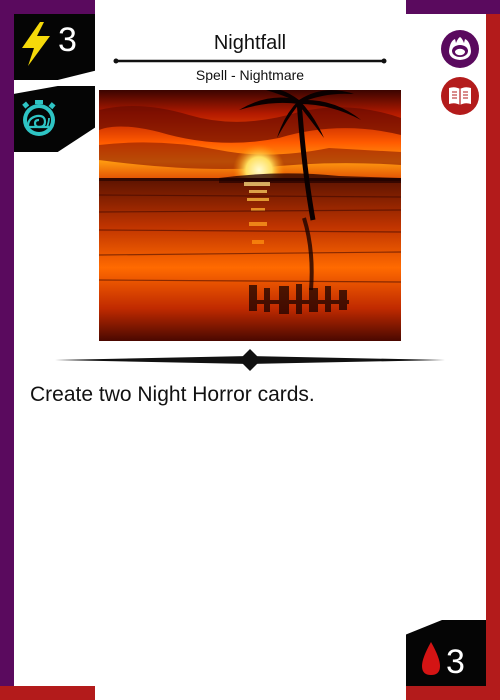 This screenshot has width=500, height=700. Describe the element at coordinates (493, 350) in the screenshot. I see `card-border-right` at that location.